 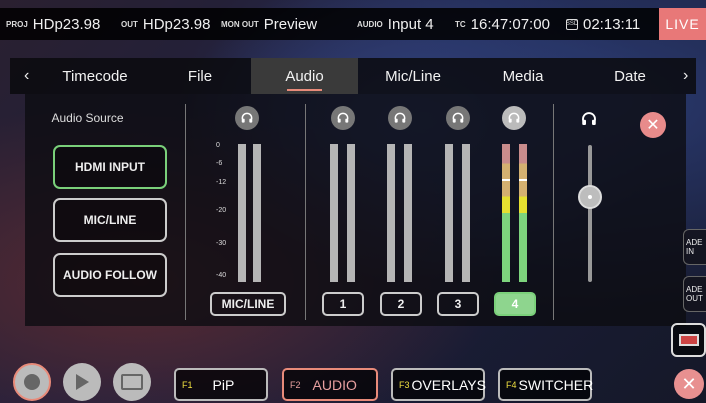 What do you see at coordinates (223, 384) in the screenshot?
I see `f1-label: PiP` at bounding box center [223, 384].